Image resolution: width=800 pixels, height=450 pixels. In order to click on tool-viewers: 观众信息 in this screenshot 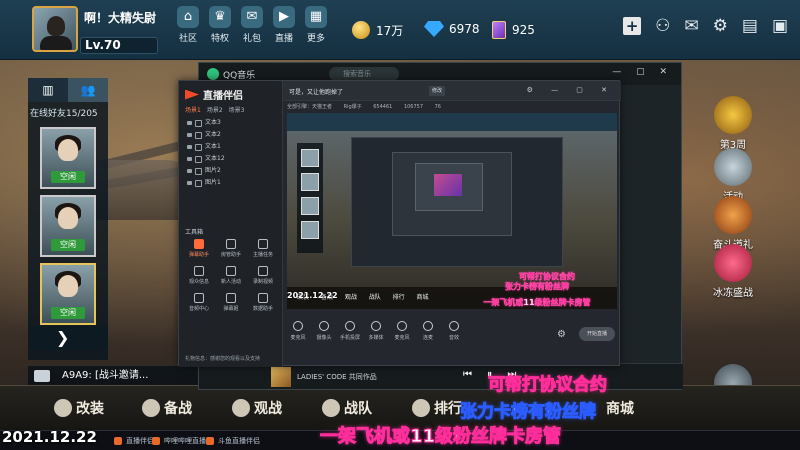, I will do `click(199, 275)`.